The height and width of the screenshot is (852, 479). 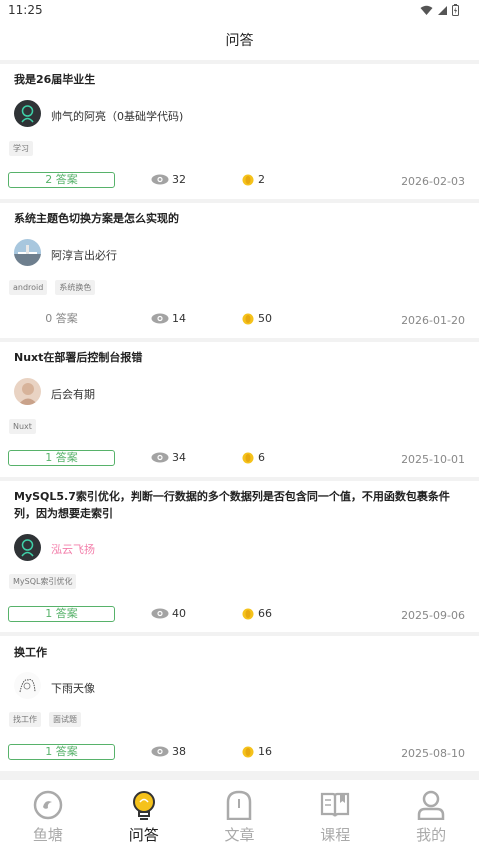 I want to click on tag: 面试题, so click(x=65, y=719).